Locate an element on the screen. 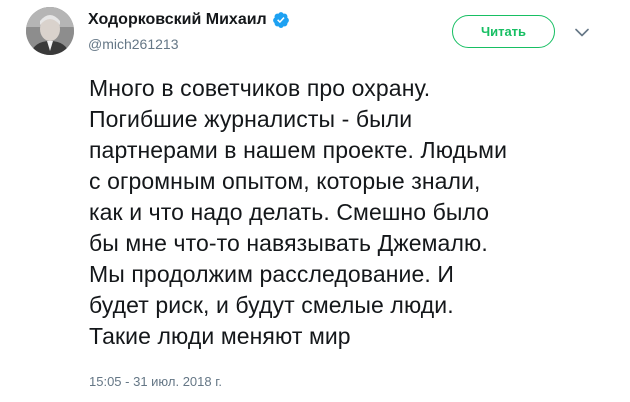 The width and height of the screenshot is (630, 402). verified-badge-icon is located at coordinates (281, 20).